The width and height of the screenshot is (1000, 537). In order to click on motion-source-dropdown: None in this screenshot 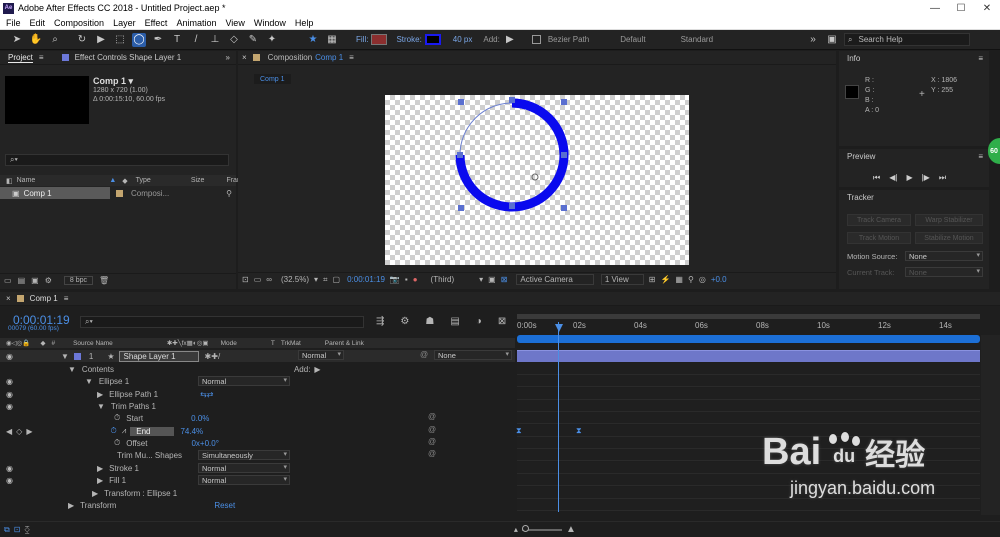, I will do `click(944, 256)`.